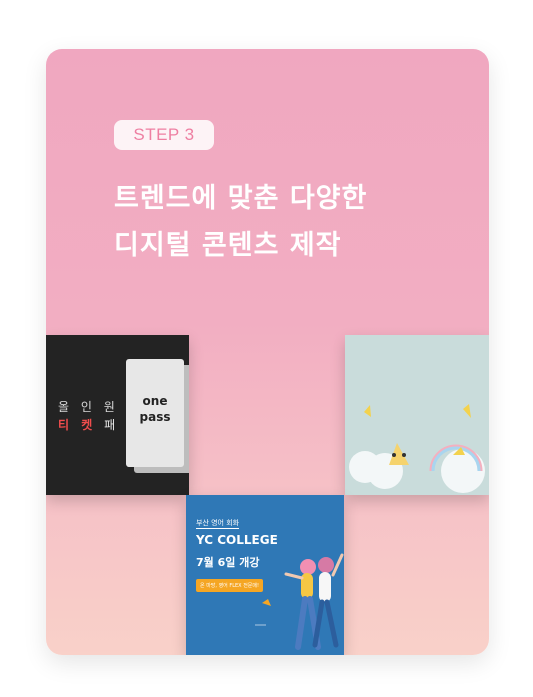 Image resolution: width=533 pixels, height=697 pixels. I want to click on thumbnail-character, so click(417, 415).